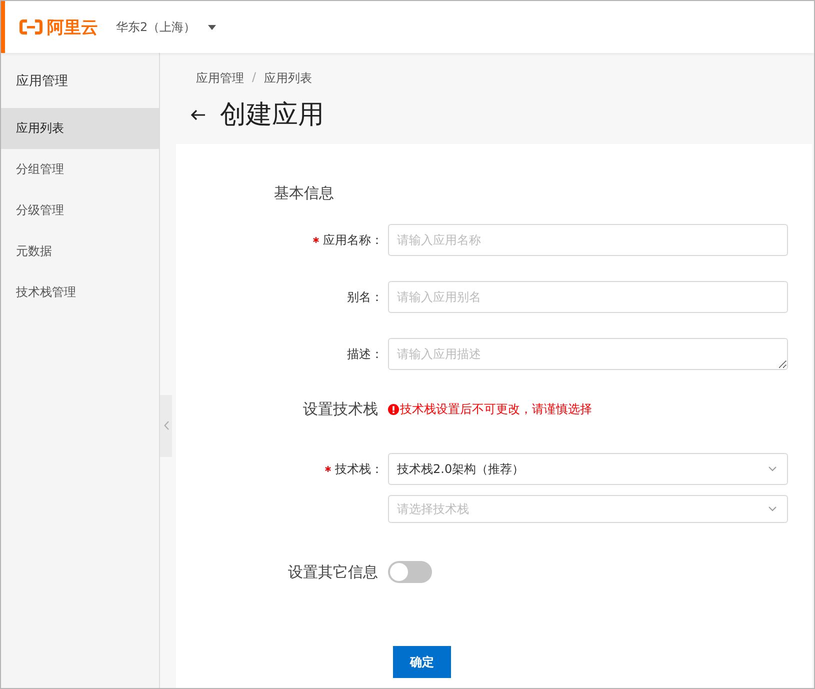  Describe the element at coordinates (80, 292) in the screenshot. I see `sidebar-item: 技术栈管理` at that location.